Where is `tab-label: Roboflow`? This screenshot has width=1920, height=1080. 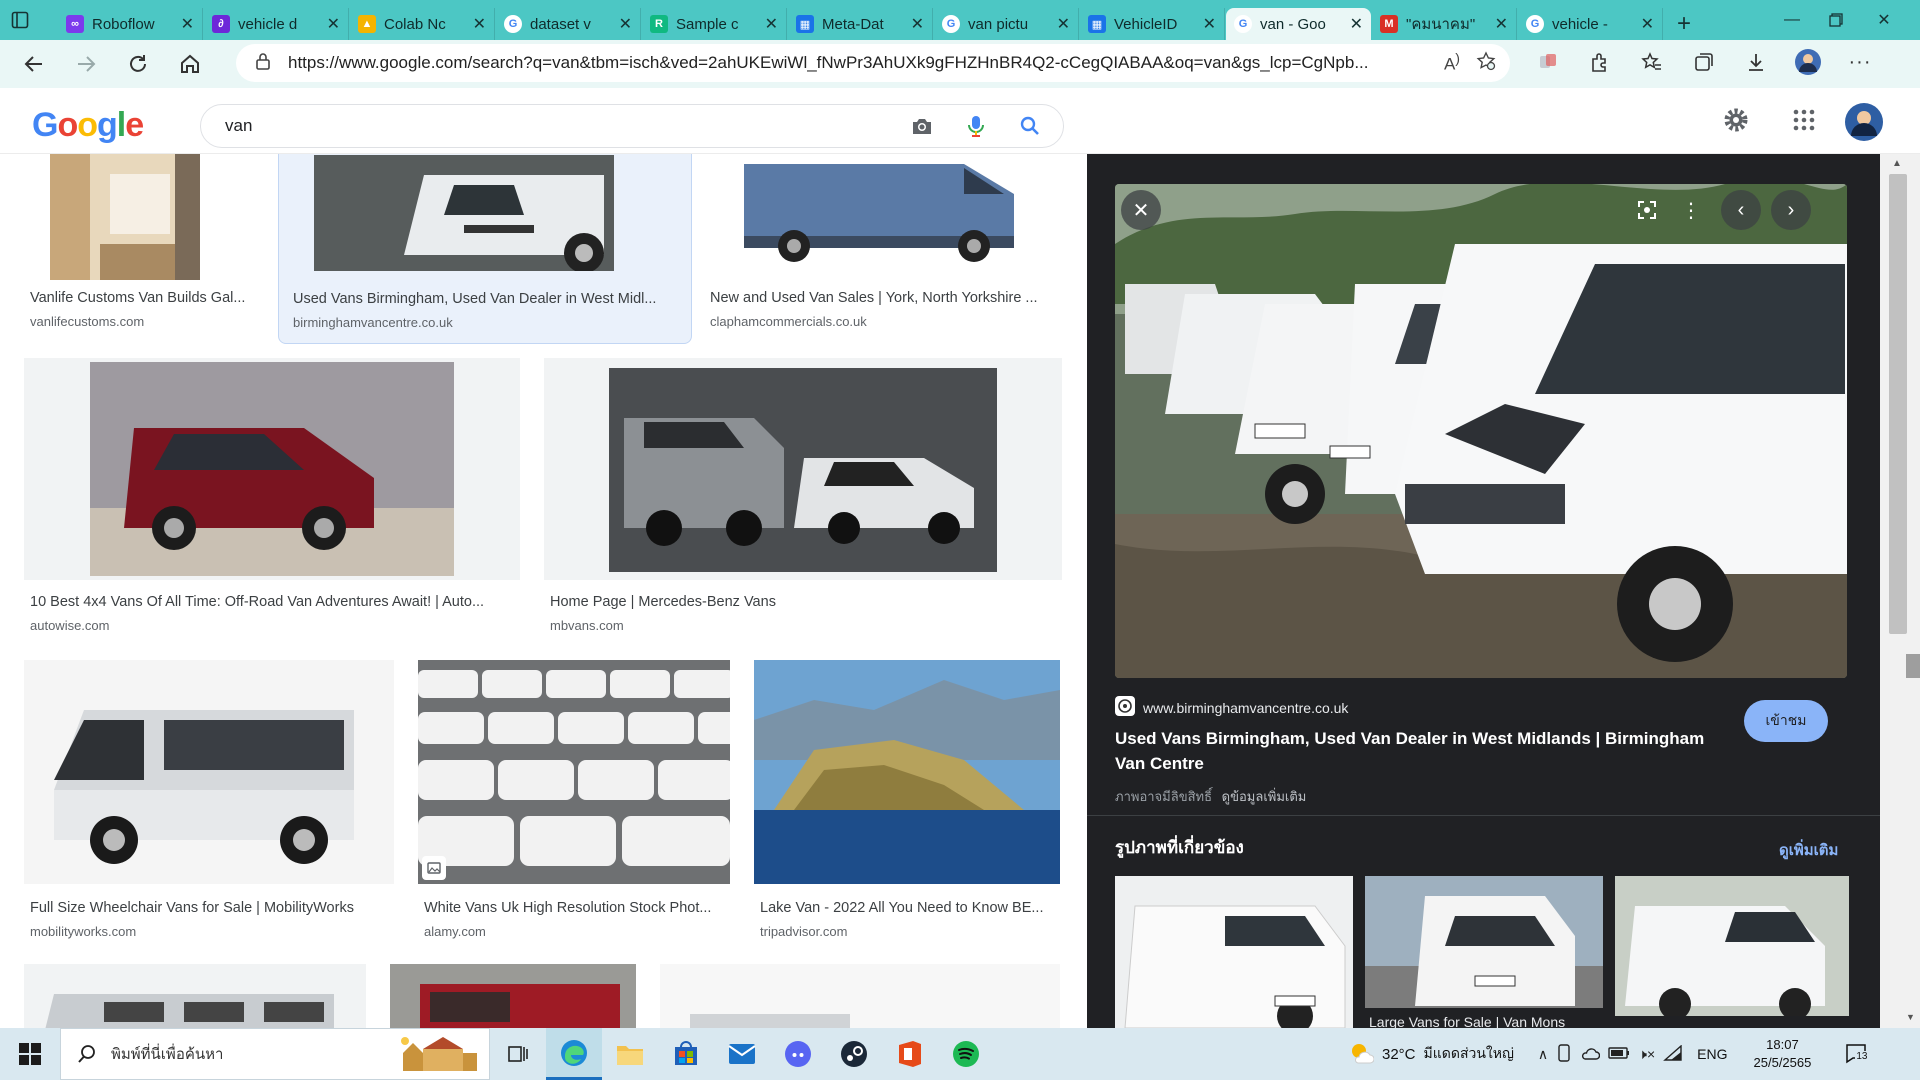 tab-label: Roboflow is located at coordinates (132, 24).